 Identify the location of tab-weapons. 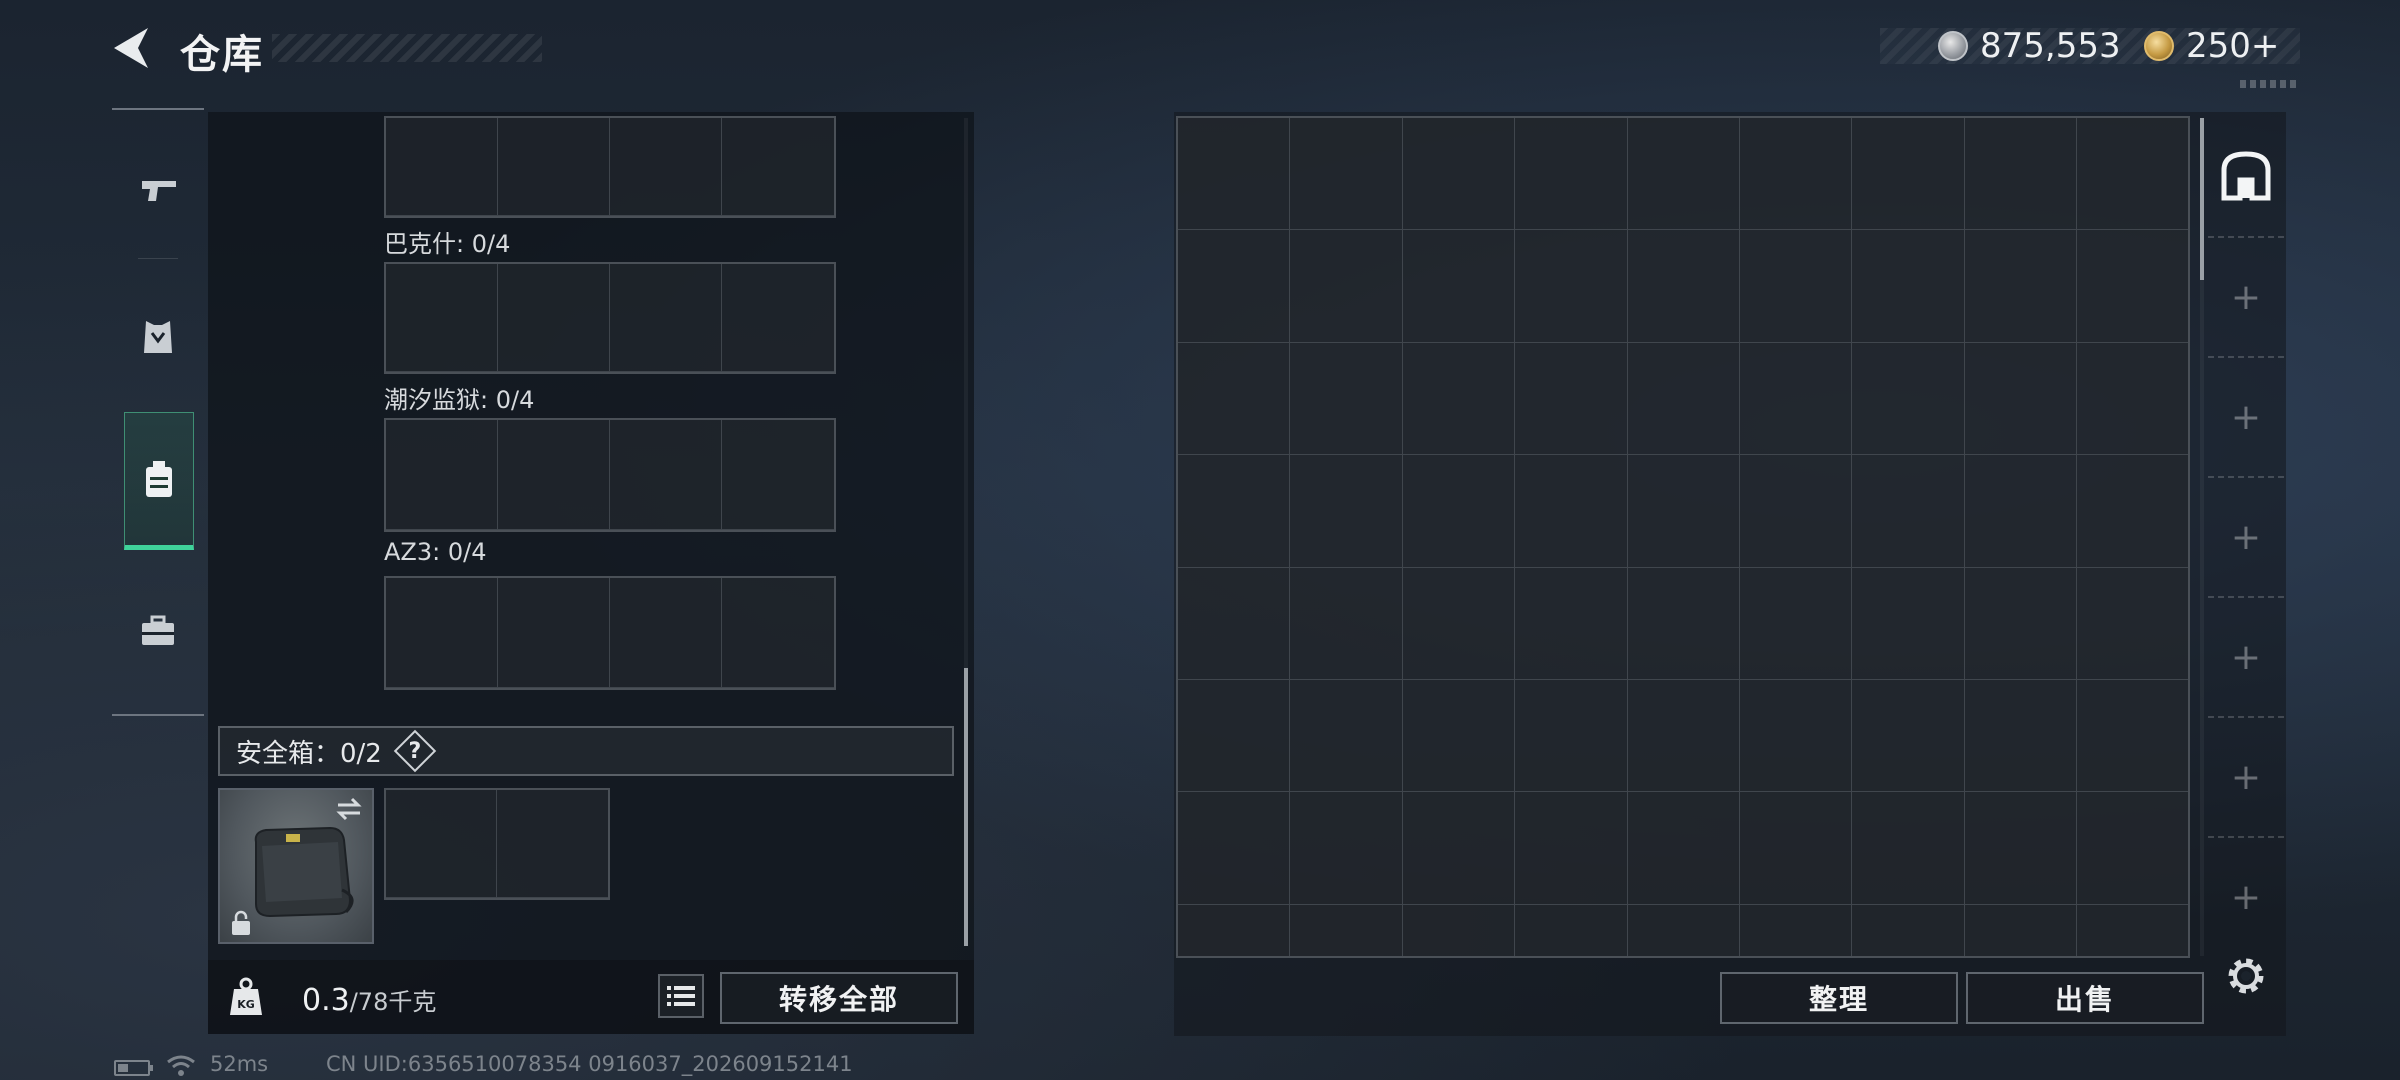
(158, 189).